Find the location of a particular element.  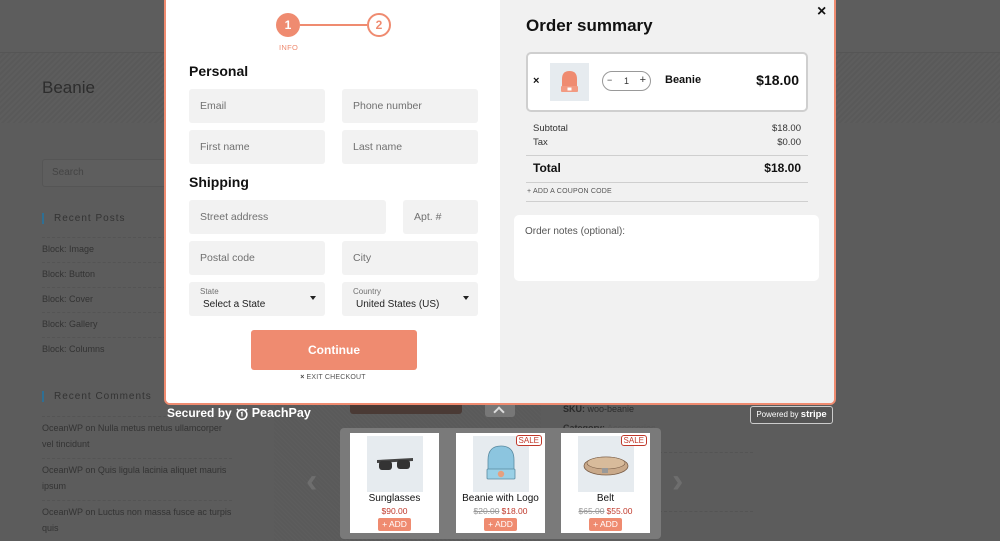

step-1-indicator: 1 is located at coordinates (288, 25).